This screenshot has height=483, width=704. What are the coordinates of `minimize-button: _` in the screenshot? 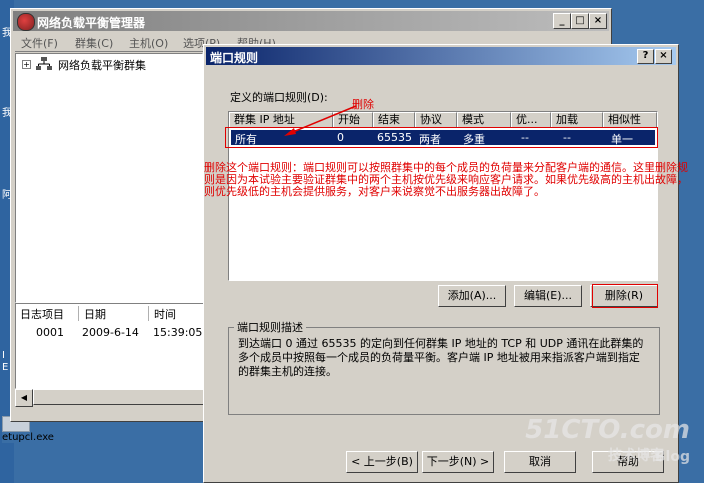 It's located at (562, 21).